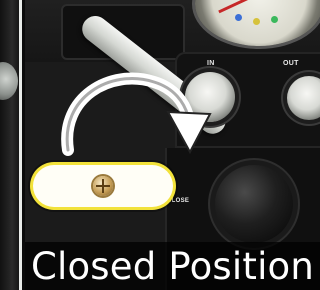  What do you see at coordinates (256, 21) in the screenshot?
I see `gauge-yellow-dot` at bounding box center [256, 21].